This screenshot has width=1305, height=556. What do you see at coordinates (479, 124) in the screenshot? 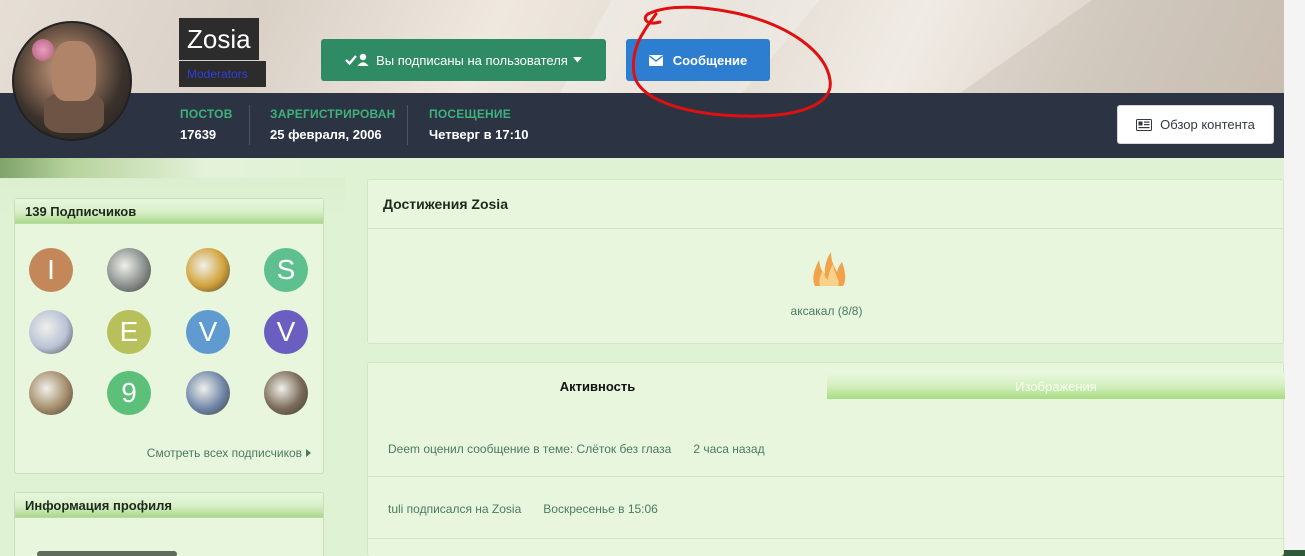
I see `stat-last-visit: ПОСЕЩЕНИЕ Четверг в 17:10` at bounding box center [479, 124].